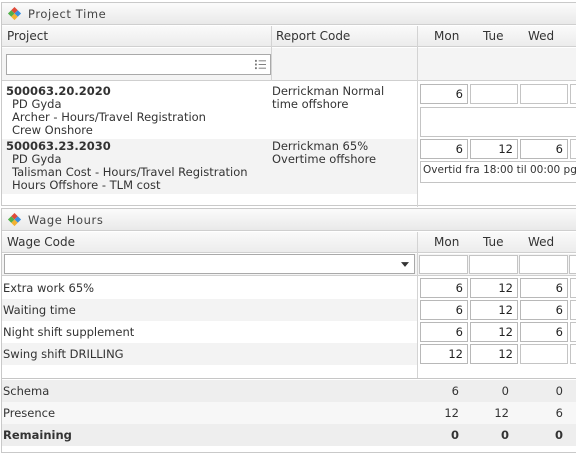 Image resolution: width=576 pixels, height=455 pixels. I want to click on comment-field: Overtid fra 18:00 til 00:00 pga tå, so click(498, 172).